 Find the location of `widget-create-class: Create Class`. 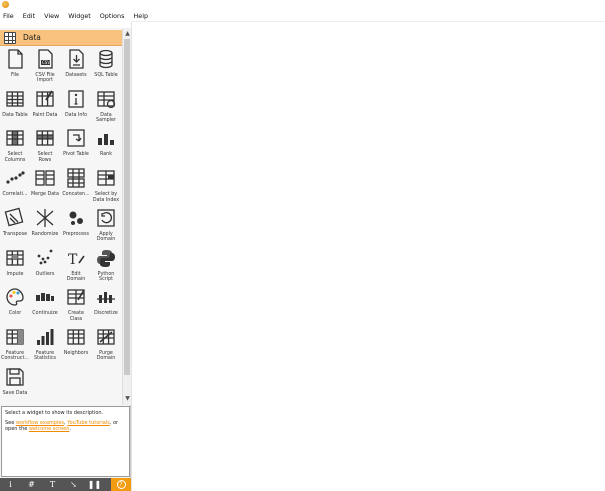

widget-create-class: Create Class is located at coordinates (76, 306).